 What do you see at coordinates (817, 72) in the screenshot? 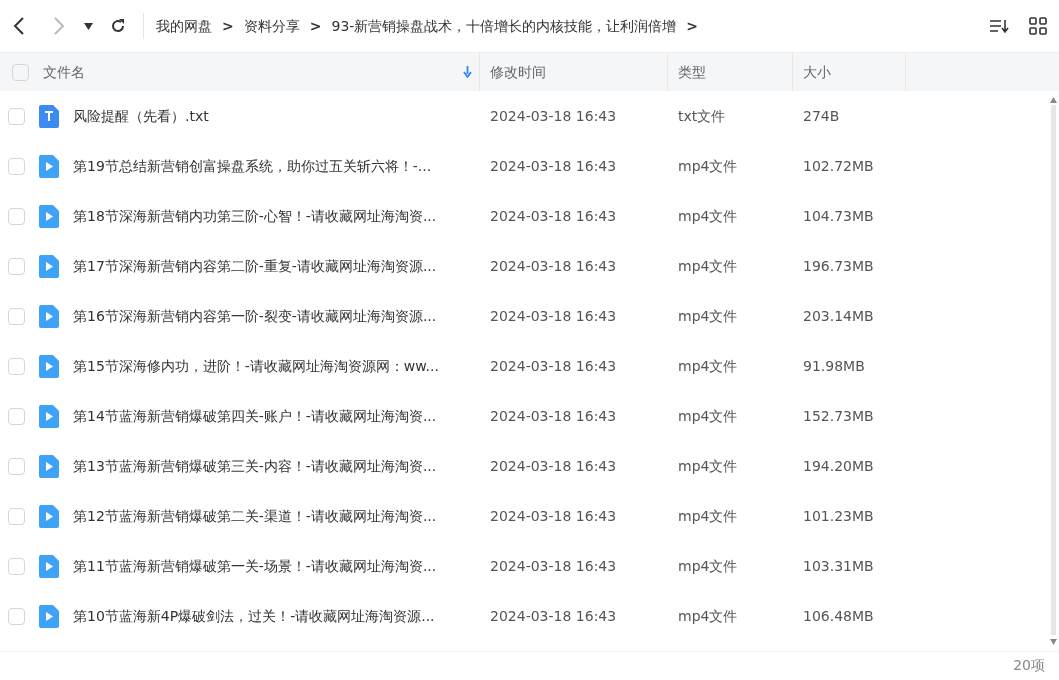
I see `column-header: 大小` at bounding box center [817, 72].